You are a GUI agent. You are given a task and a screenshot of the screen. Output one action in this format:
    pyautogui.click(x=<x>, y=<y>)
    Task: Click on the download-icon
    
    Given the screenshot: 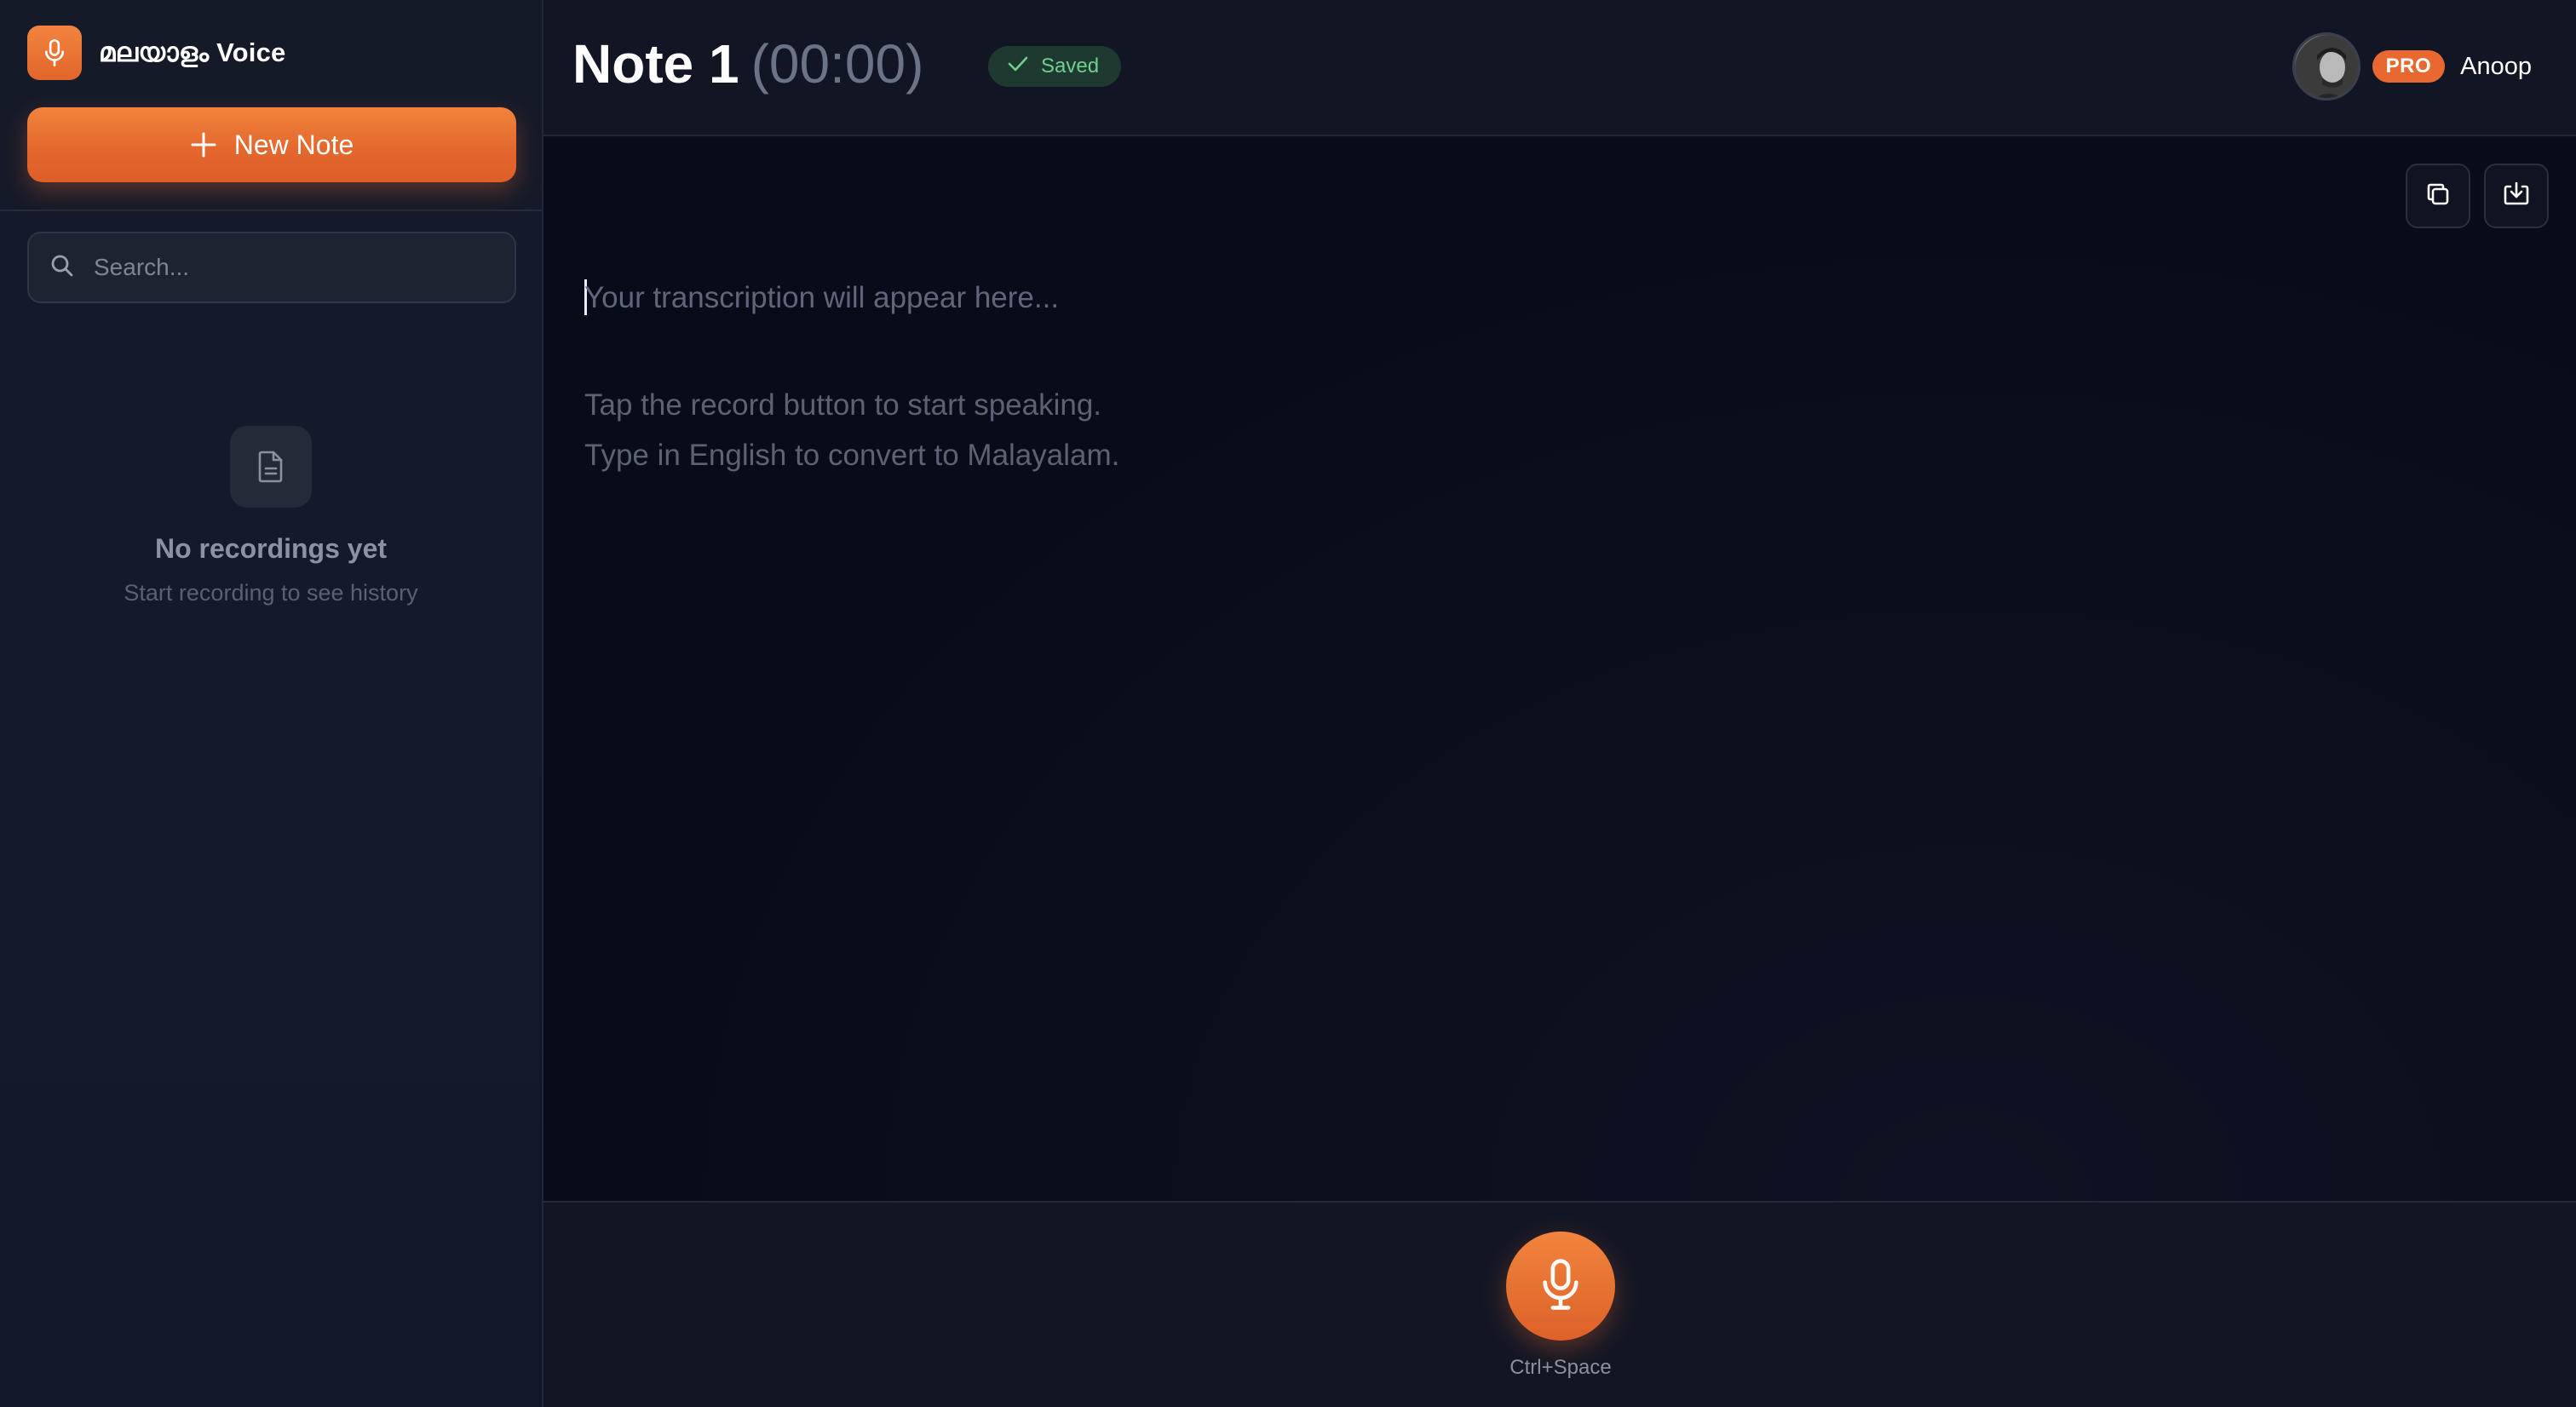 What is the action you would take?
    pyautogui.click(x=2517, y=196)
    